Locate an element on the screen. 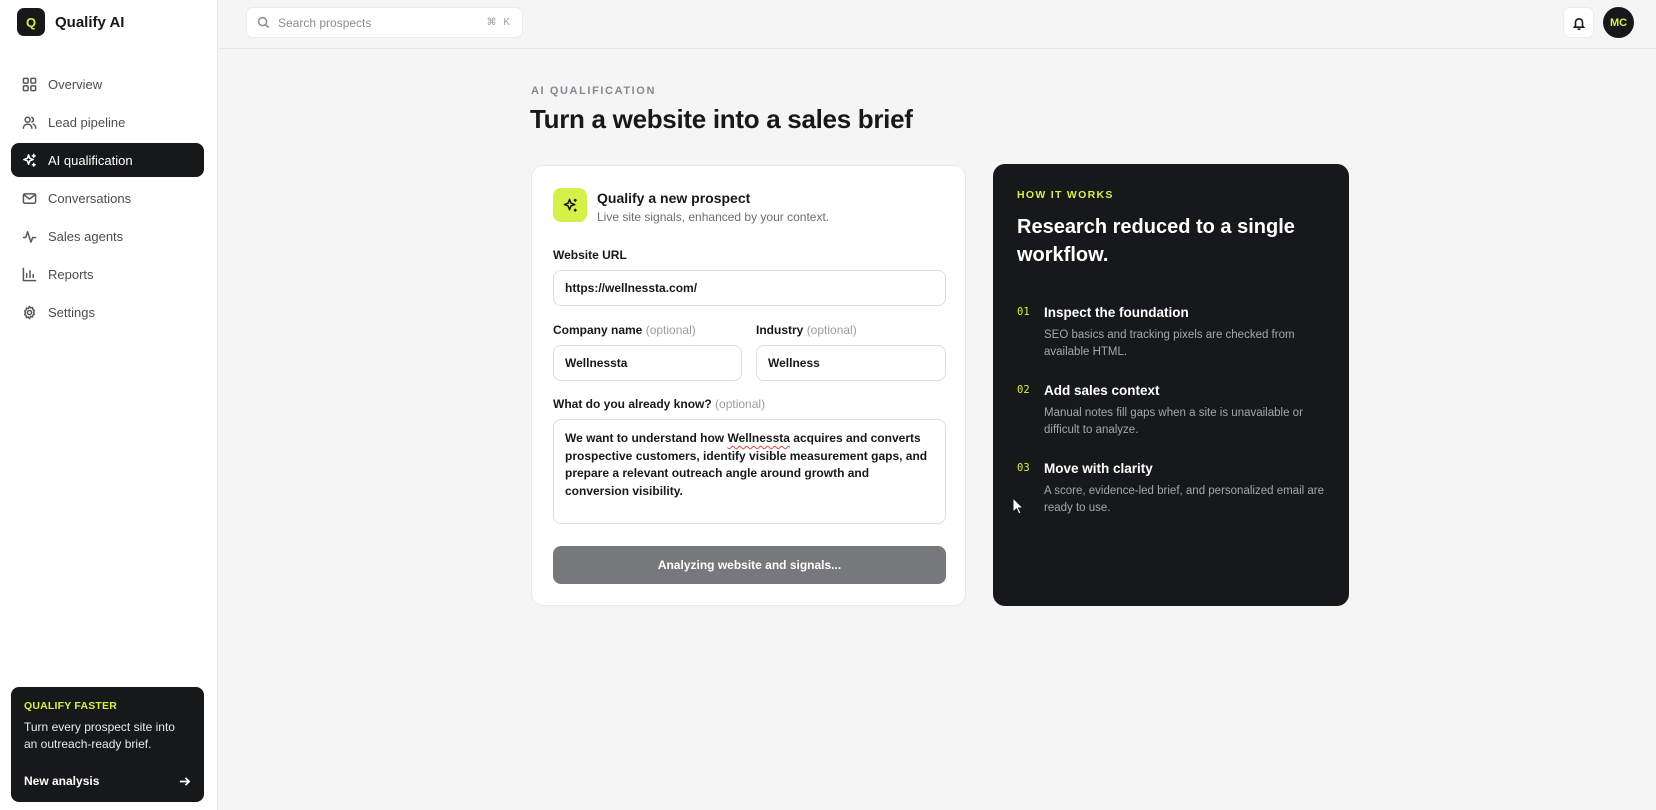 The width and height of the screenshot is (1656, 810). search-input is located at coordinates (378, 22).